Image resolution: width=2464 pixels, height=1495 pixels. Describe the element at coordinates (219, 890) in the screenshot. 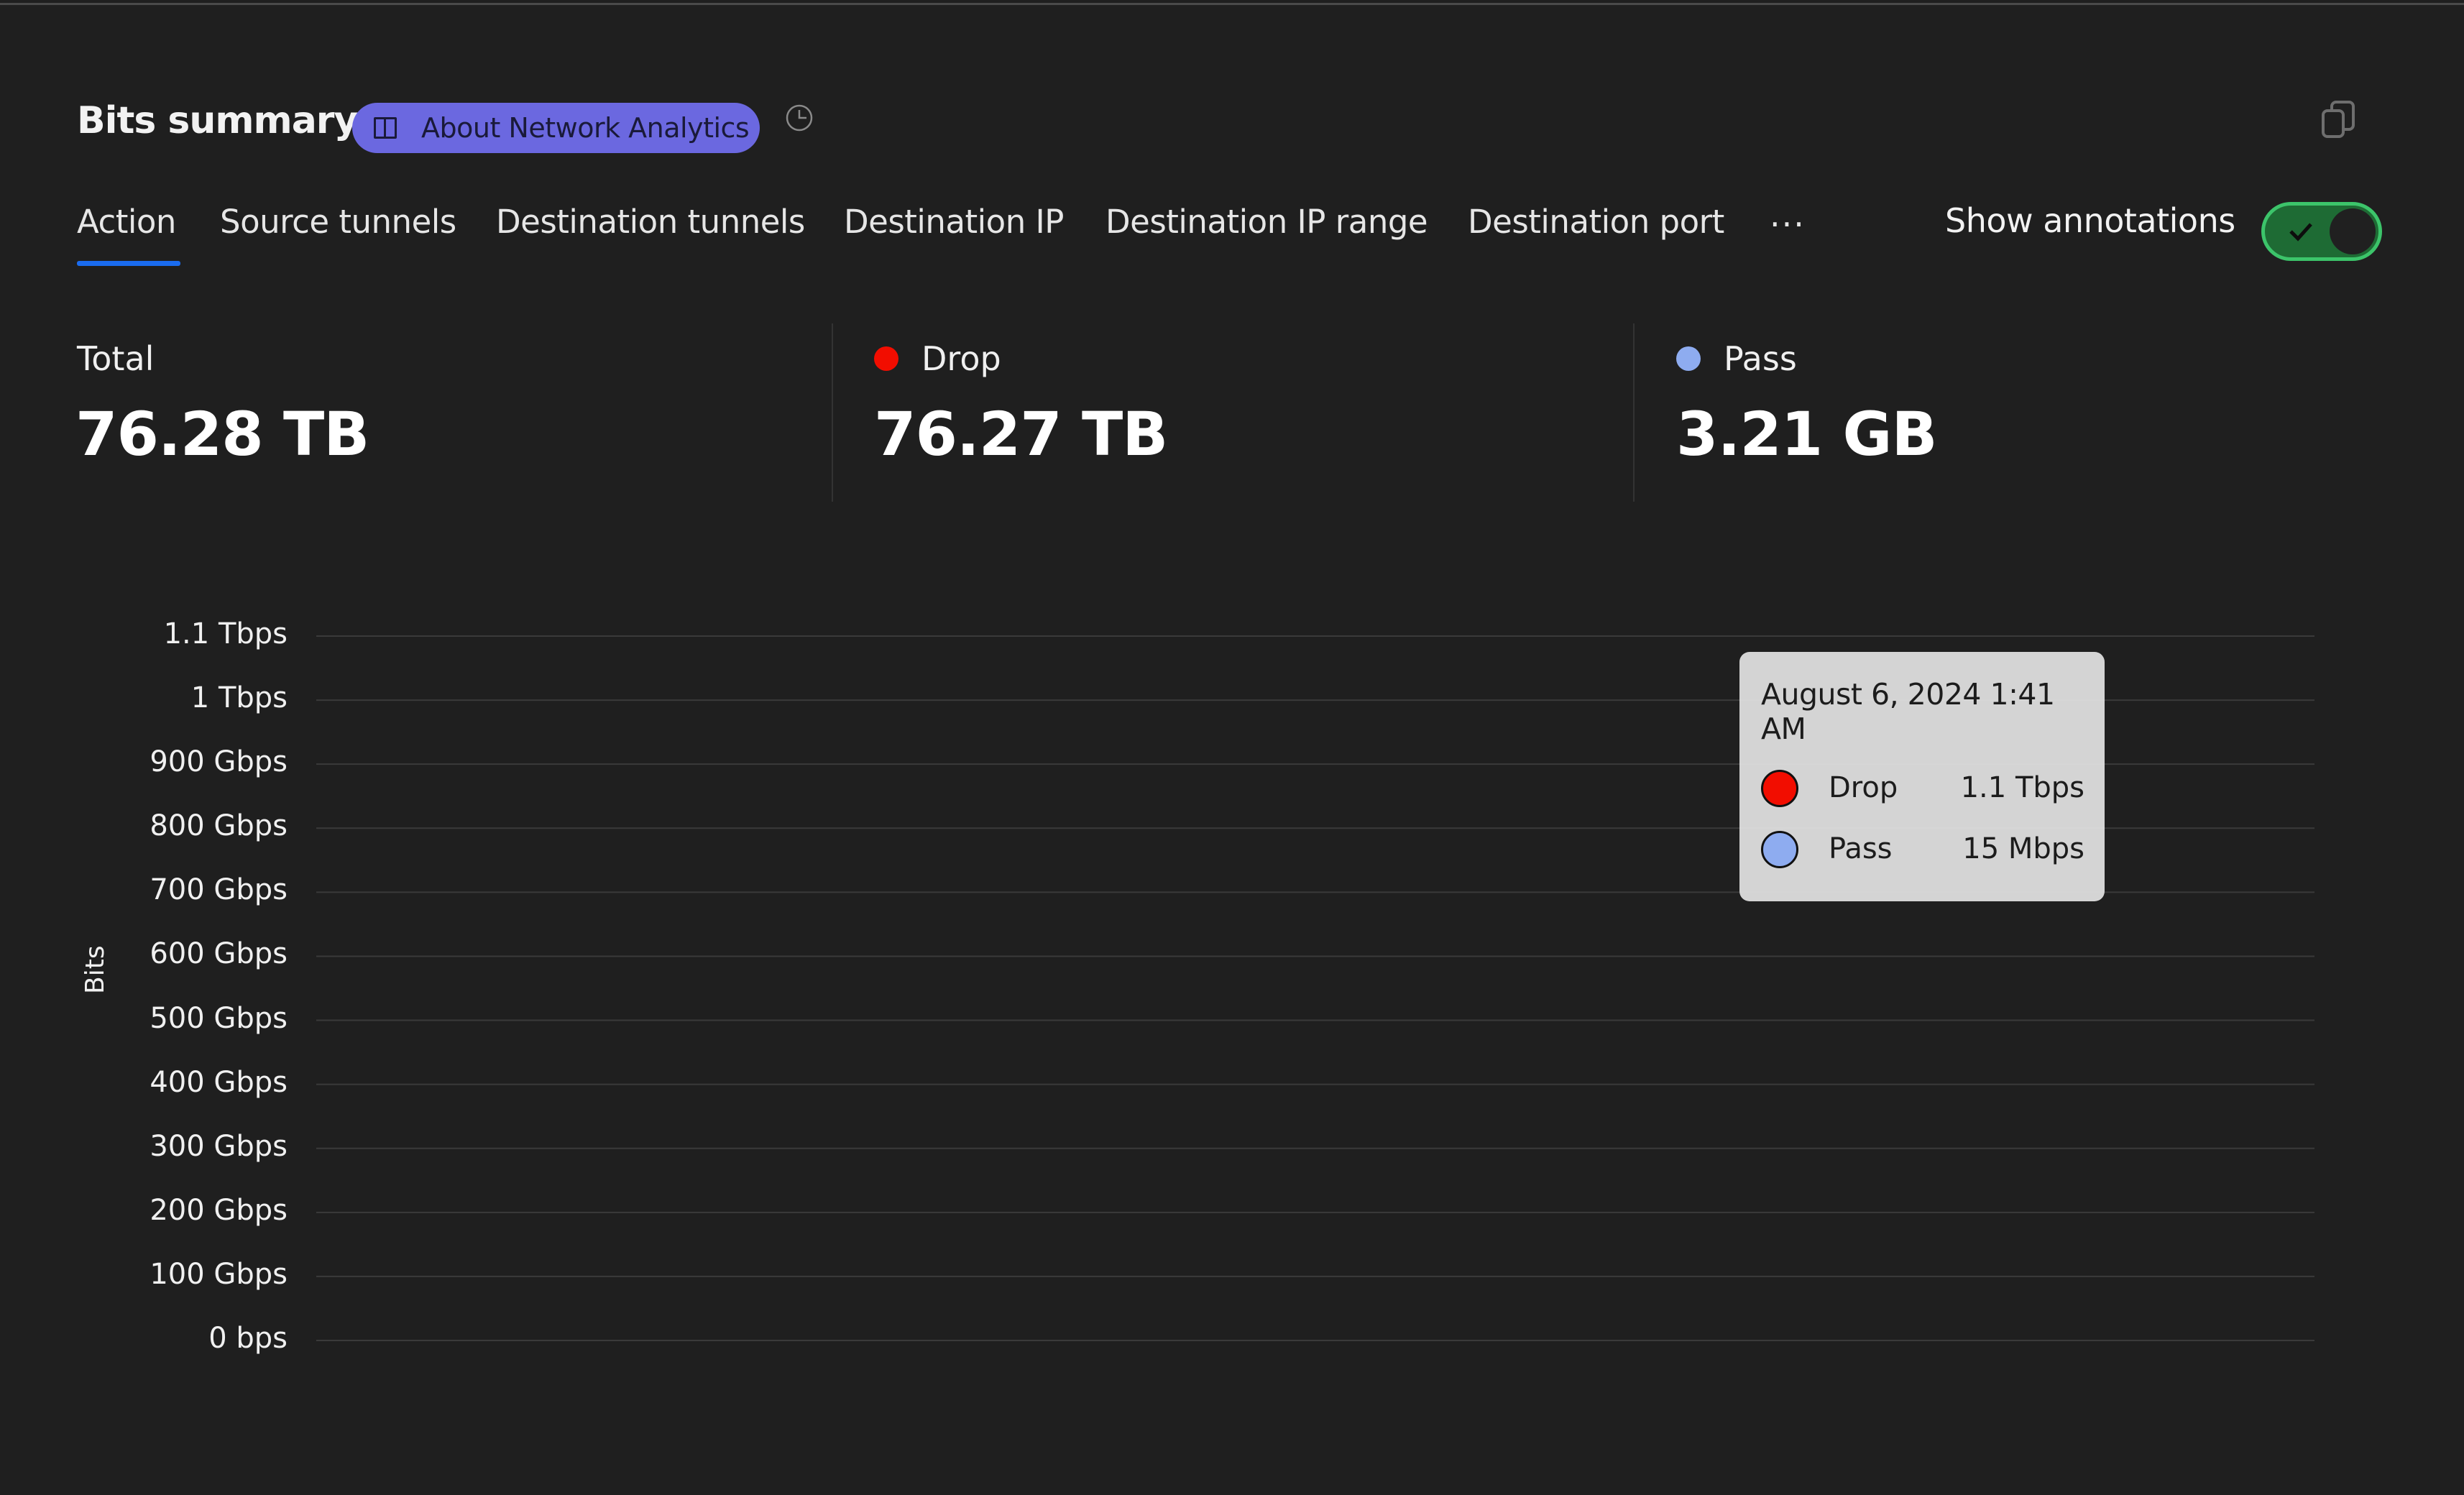

I see `y-tick-label: 700 Gbps` at that location.